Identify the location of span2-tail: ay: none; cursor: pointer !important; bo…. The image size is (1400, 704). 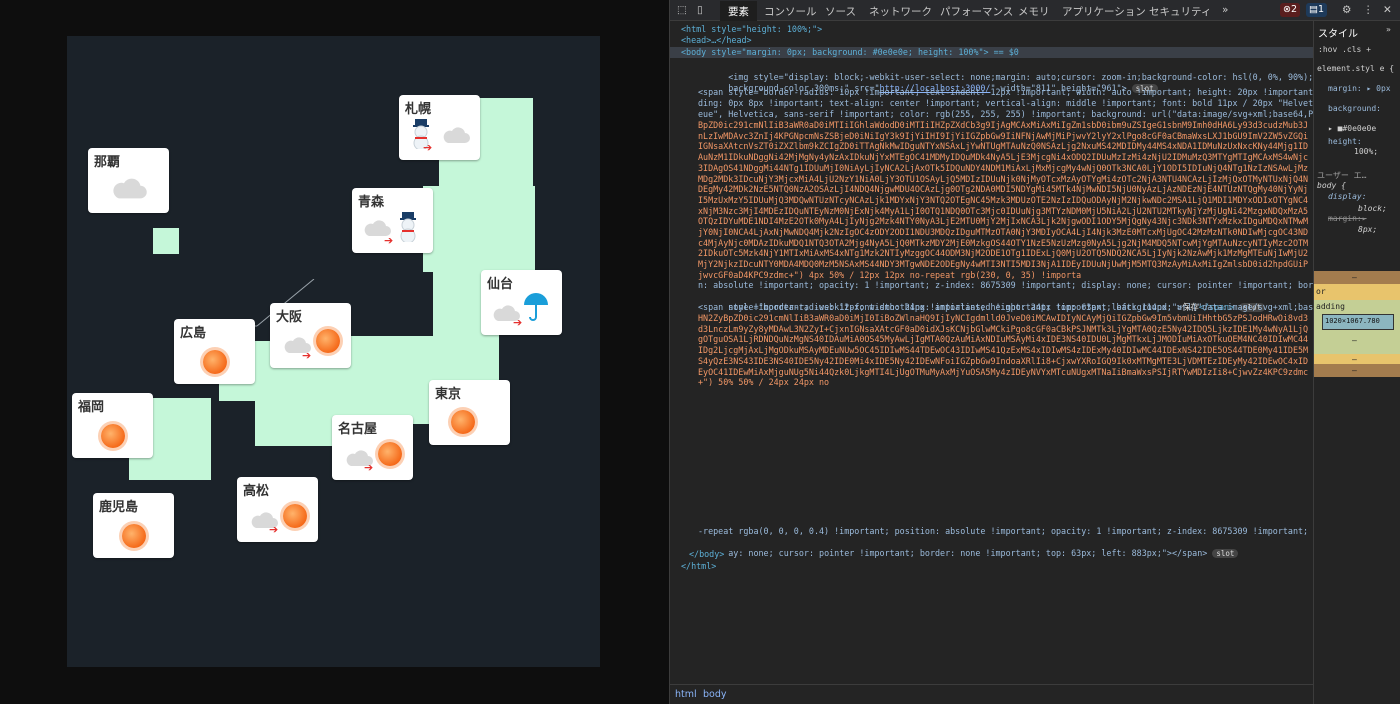
(968, 552).